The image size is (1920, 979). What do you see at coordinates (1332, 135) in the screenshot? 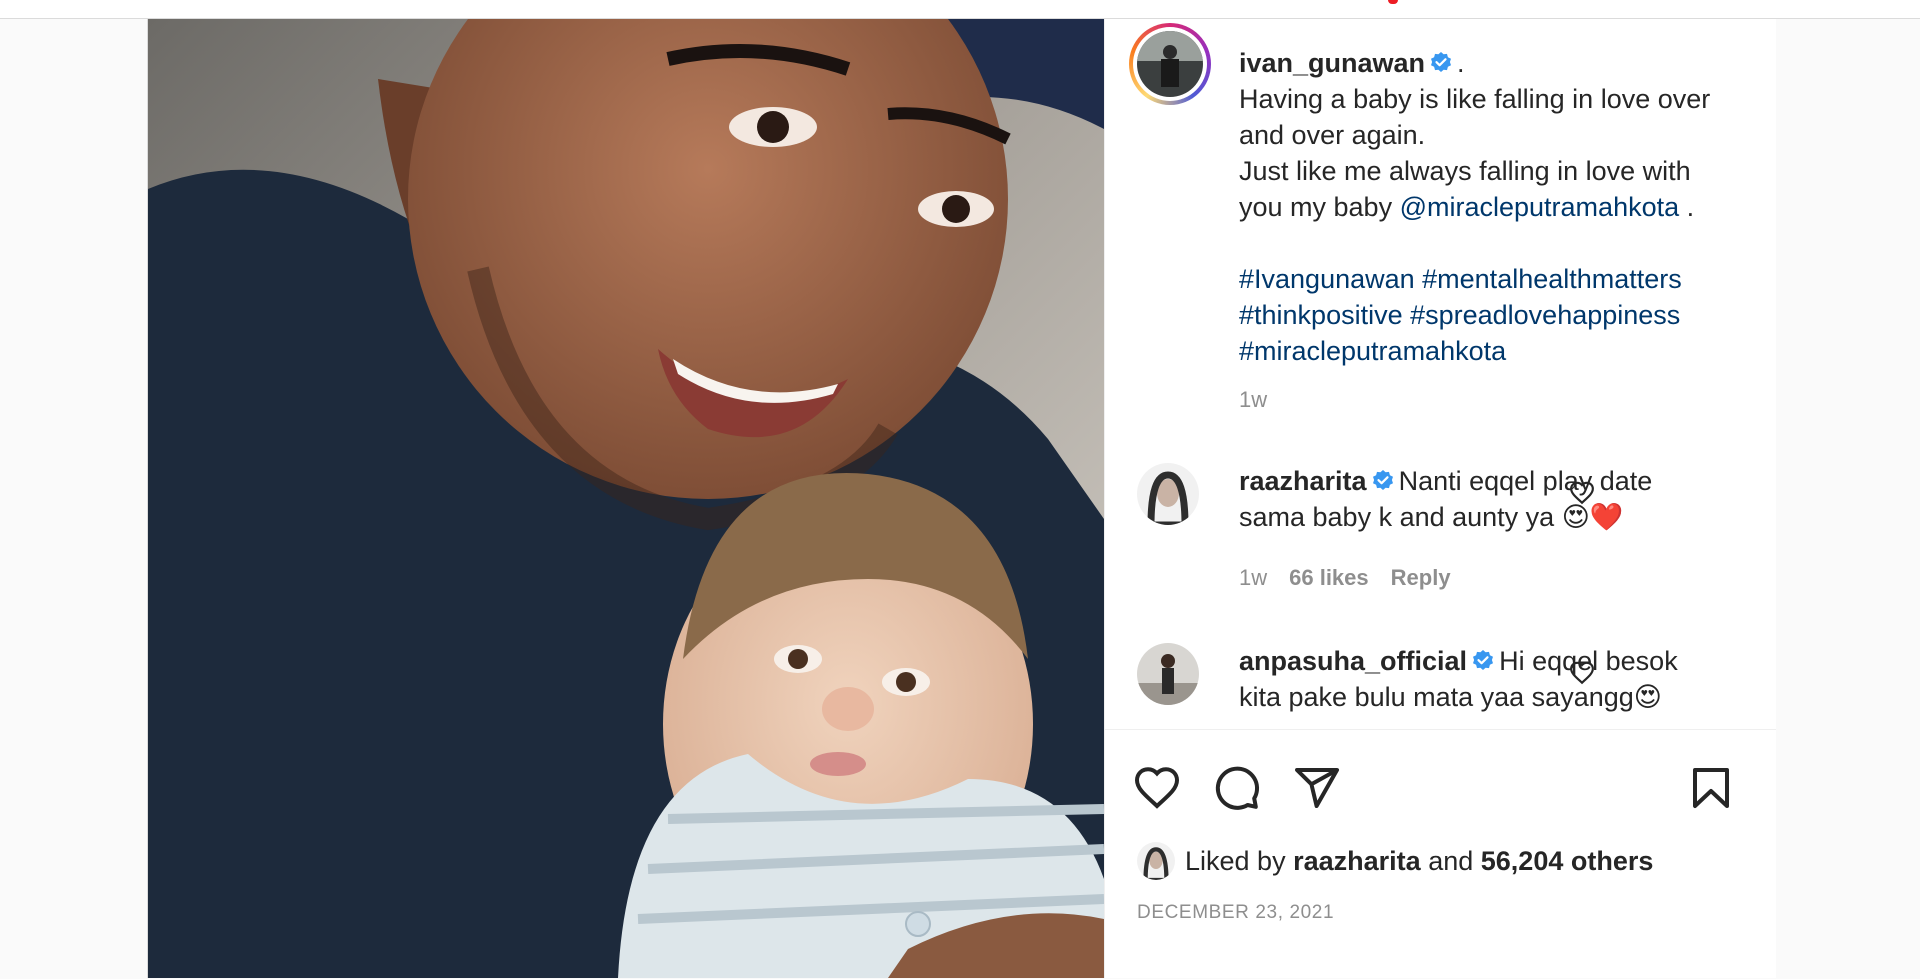
I see `caption-line: and over again.` at bounding box center [1332, 135].